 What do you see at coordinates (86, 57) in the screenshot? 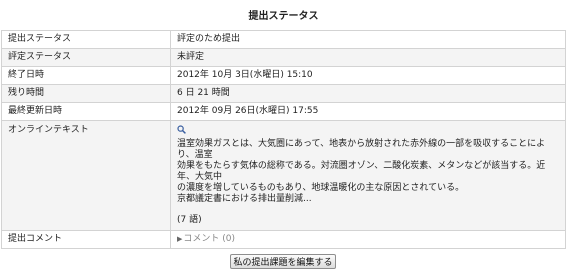
I see `row-label: 評定ステータス` at bounding box center [86, 57].